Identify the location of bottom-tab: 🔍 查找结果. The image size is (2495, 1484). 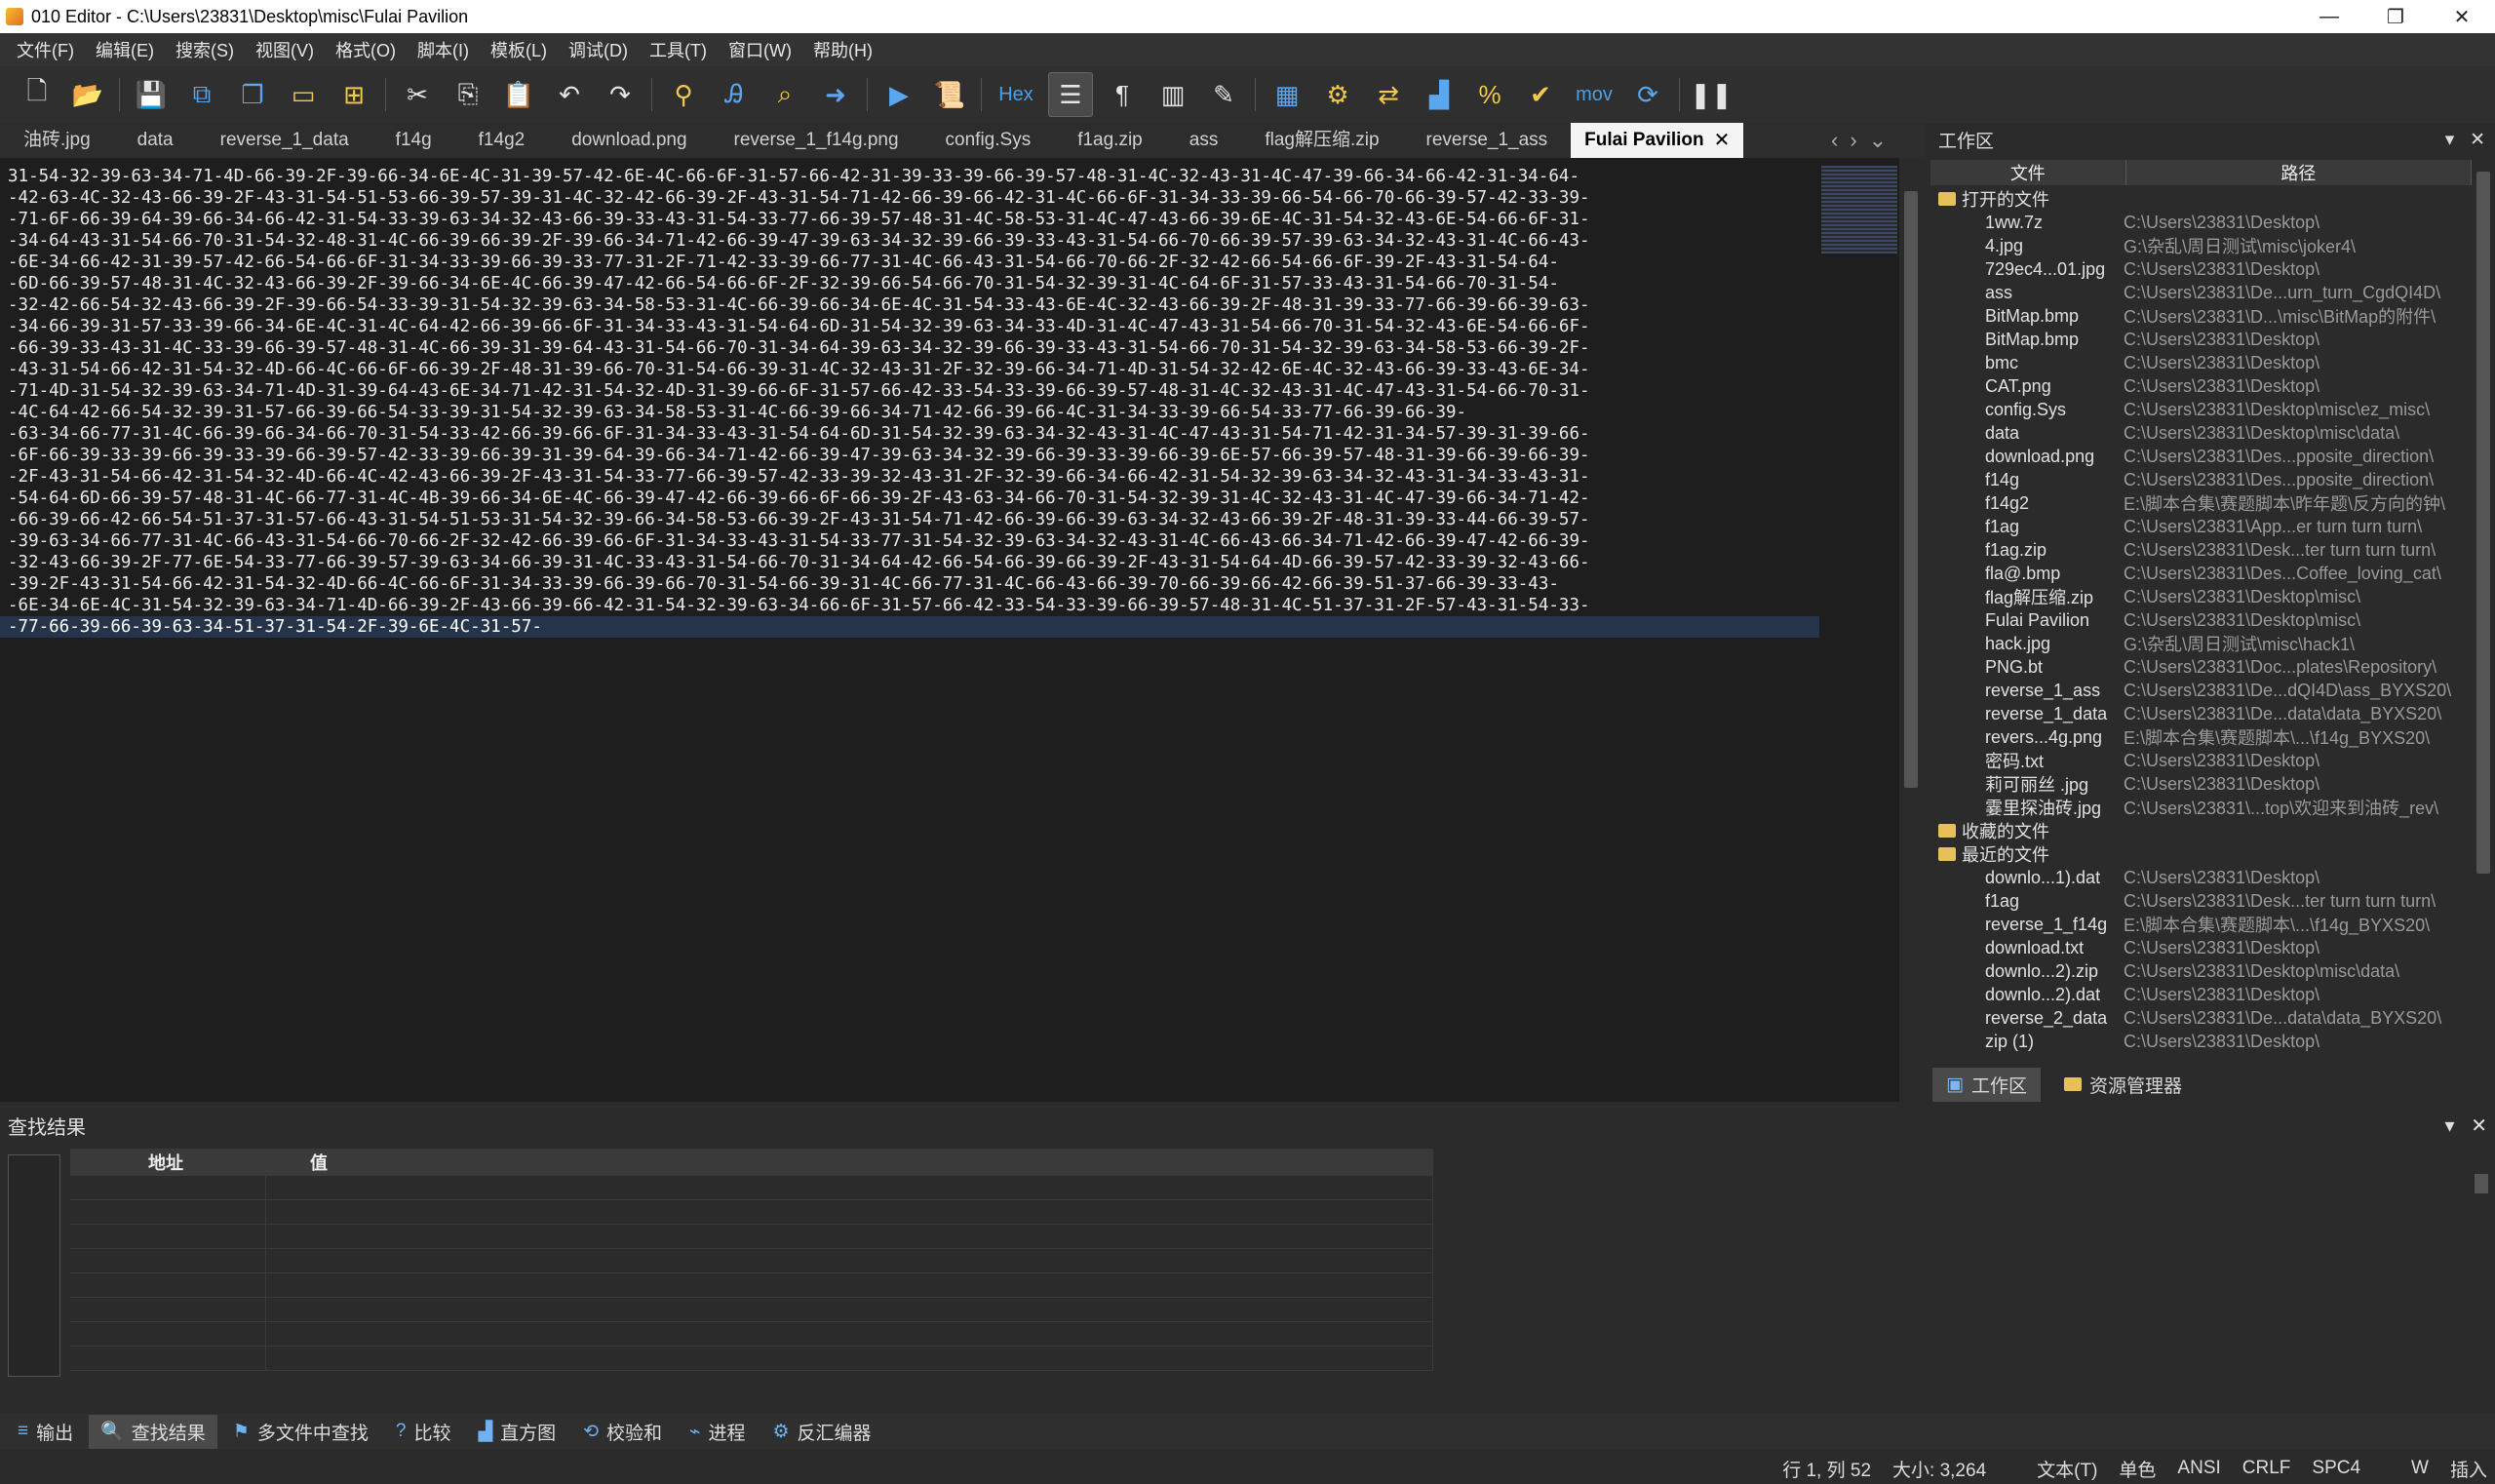
(153, 1431).